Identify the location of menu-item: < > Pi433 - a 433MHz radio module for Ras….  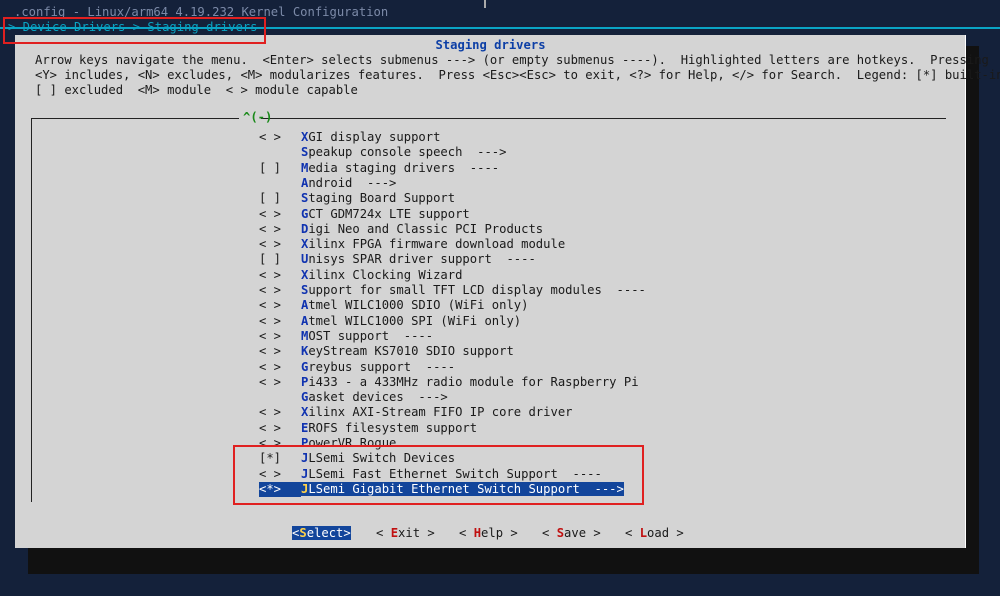
(449, 382).